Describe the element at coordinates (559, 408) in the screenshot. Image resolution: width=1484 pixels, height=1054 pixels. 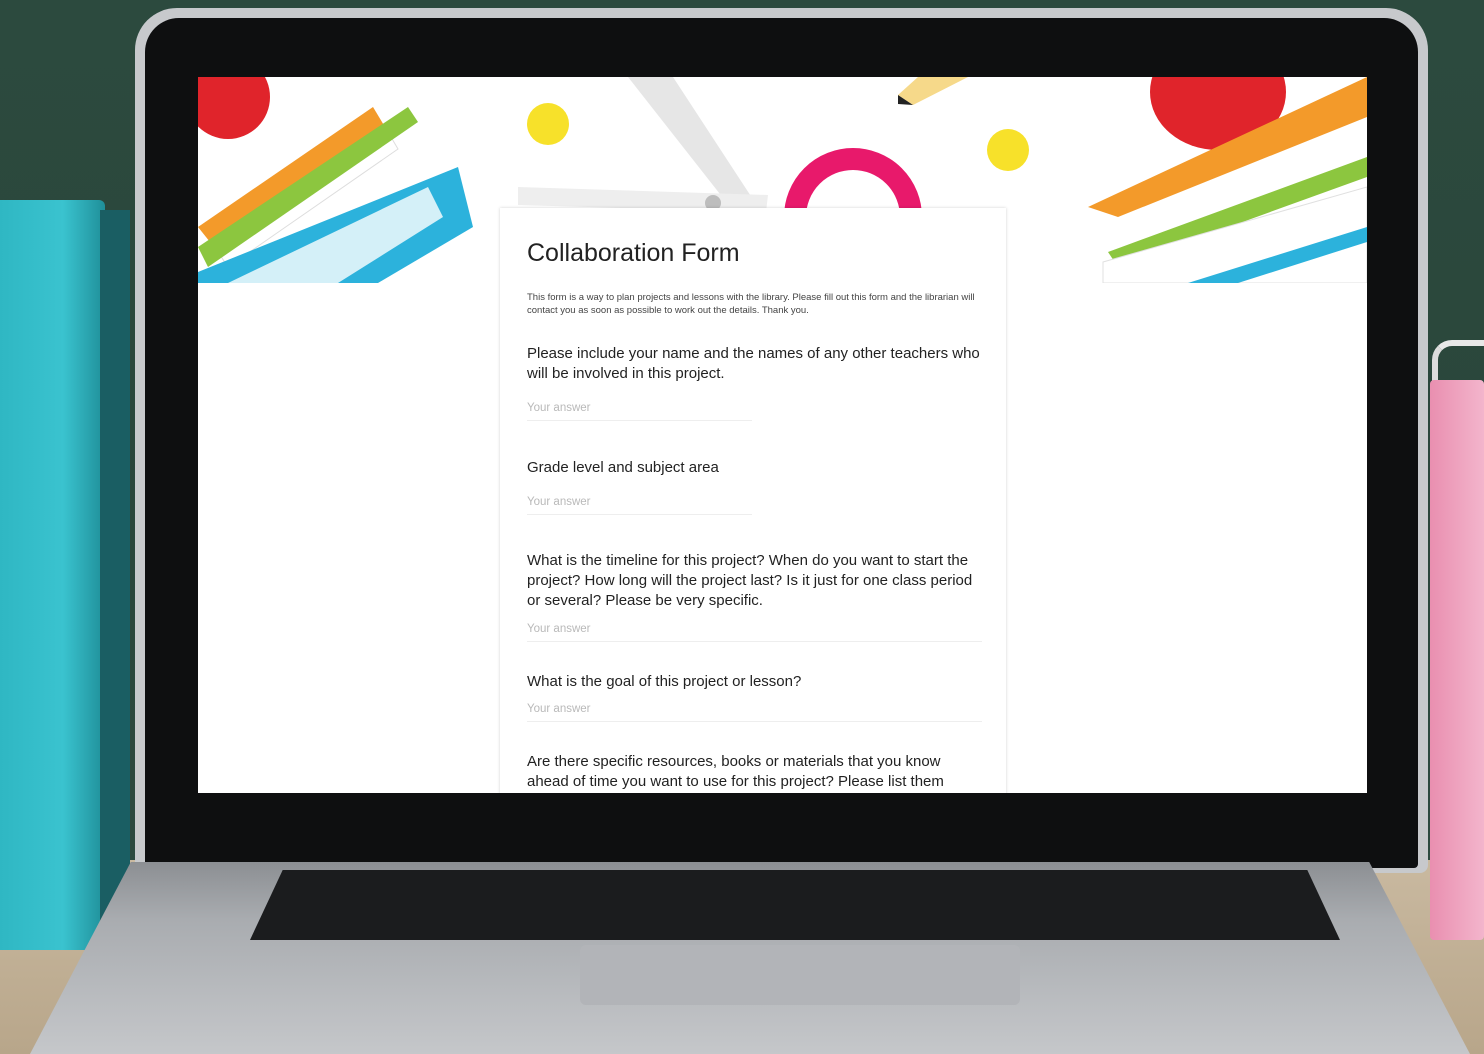
I see `question-1-input: Your answer` at that location.